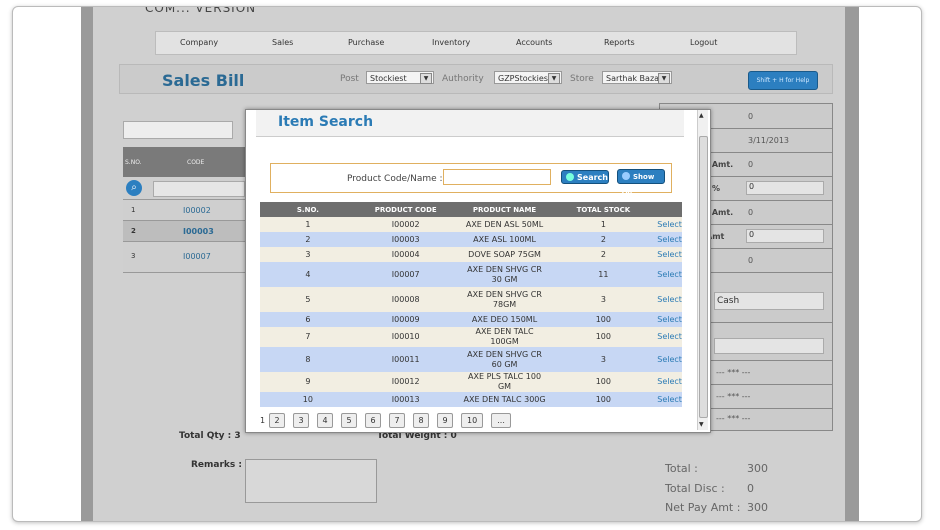 The image size is (940, 530). I want to click on amount2-value: 0, so click(751, 212).